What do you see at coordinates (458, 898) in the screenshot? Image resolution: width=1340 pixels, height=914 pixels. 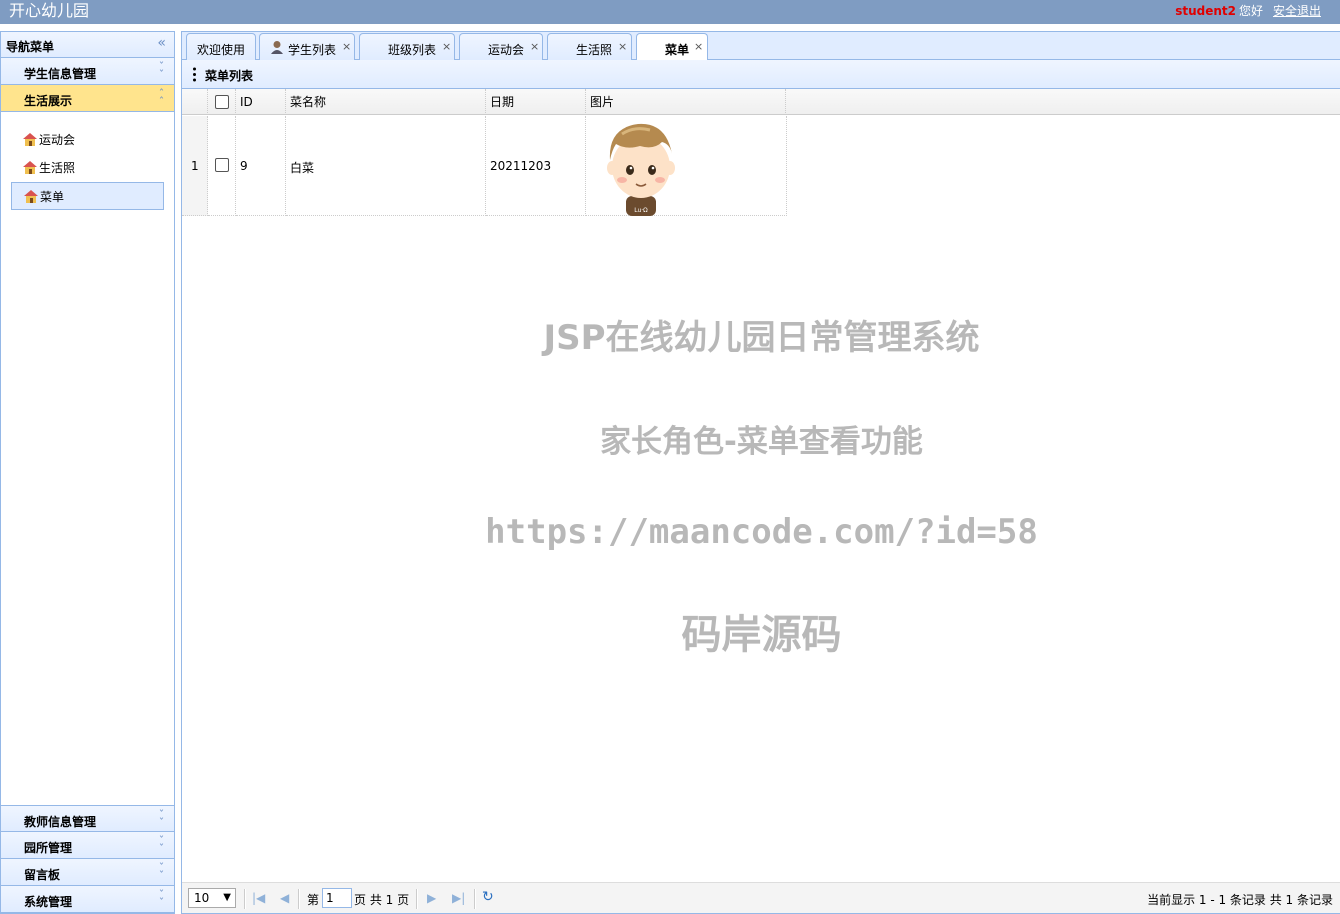 I see `last-page-icon: ▶|` at bounding box center [458, 898].